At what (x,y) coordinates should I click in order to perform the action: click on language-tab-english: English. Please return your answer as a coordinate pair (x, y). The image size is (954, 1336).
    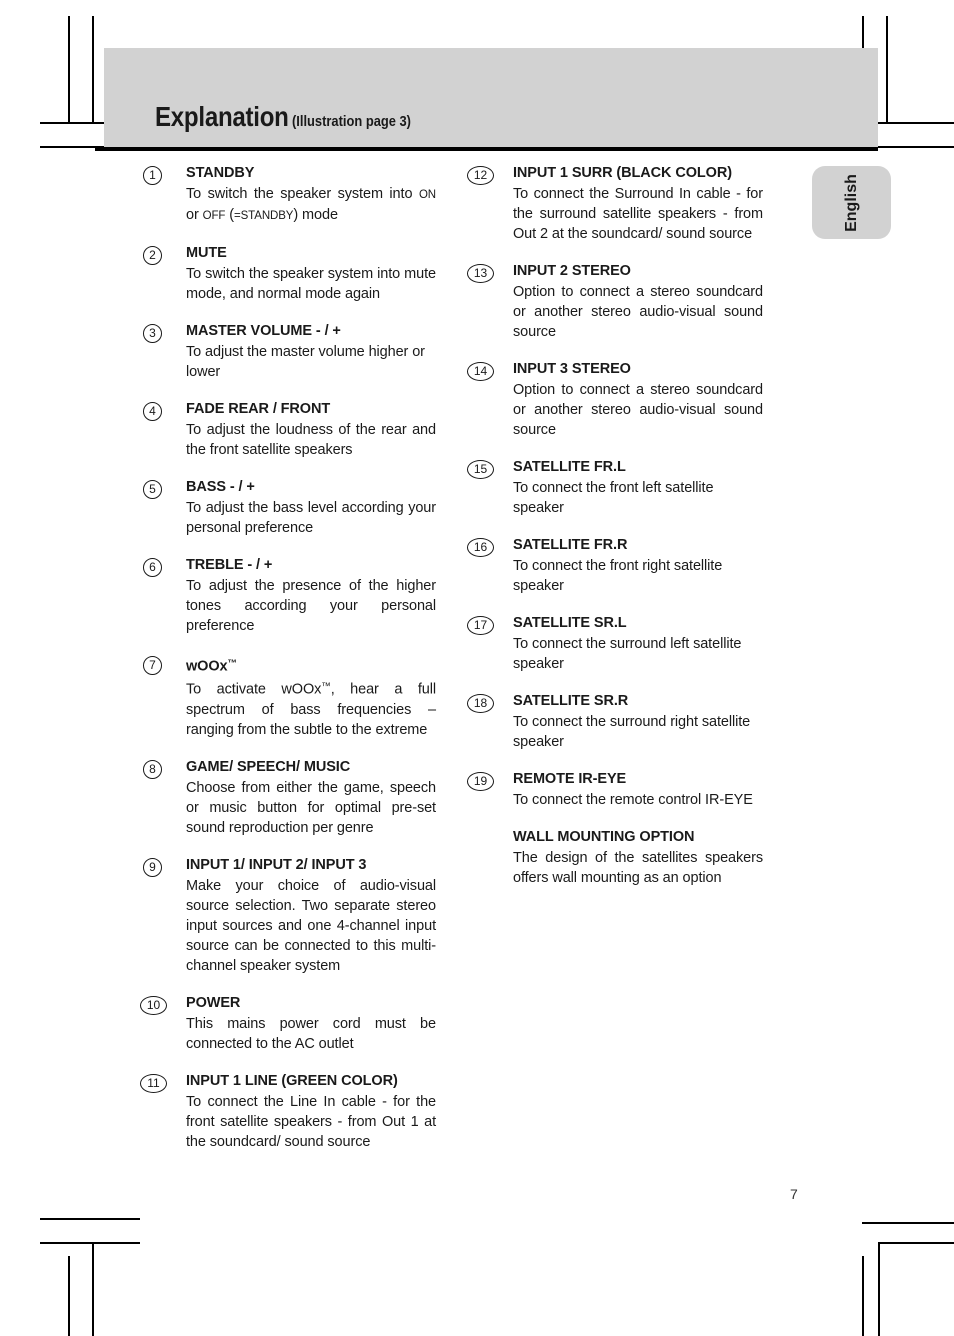
    Looking at the image, I should click on (851, 202).